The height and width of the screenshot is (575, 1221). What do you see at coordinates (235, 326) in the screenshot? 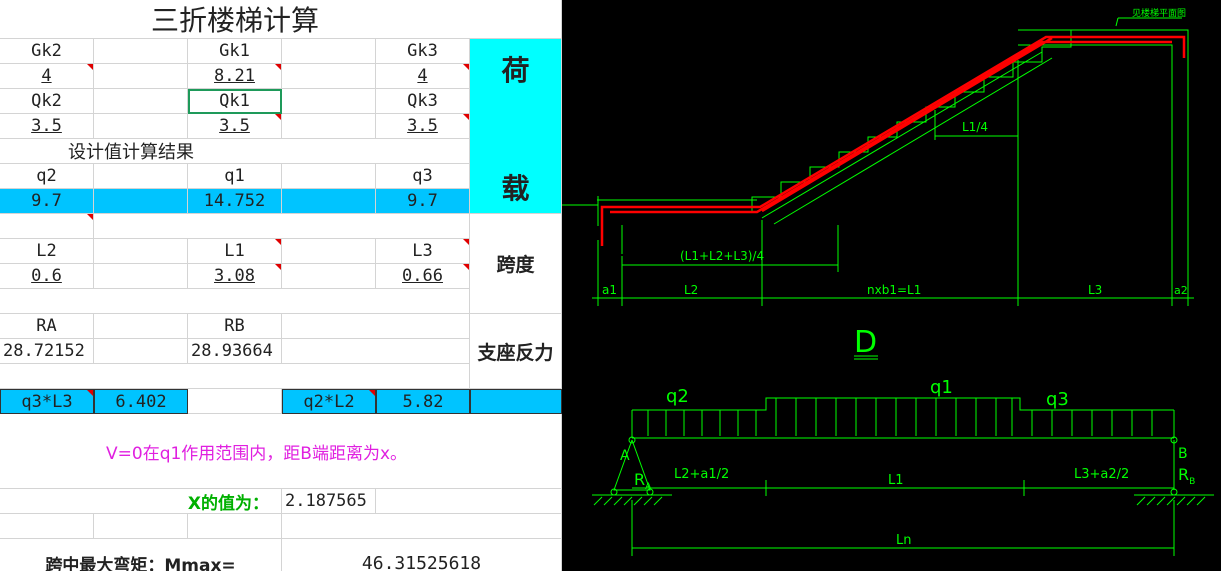
I see `label-rb: RB` at bounding box center [235, 326].